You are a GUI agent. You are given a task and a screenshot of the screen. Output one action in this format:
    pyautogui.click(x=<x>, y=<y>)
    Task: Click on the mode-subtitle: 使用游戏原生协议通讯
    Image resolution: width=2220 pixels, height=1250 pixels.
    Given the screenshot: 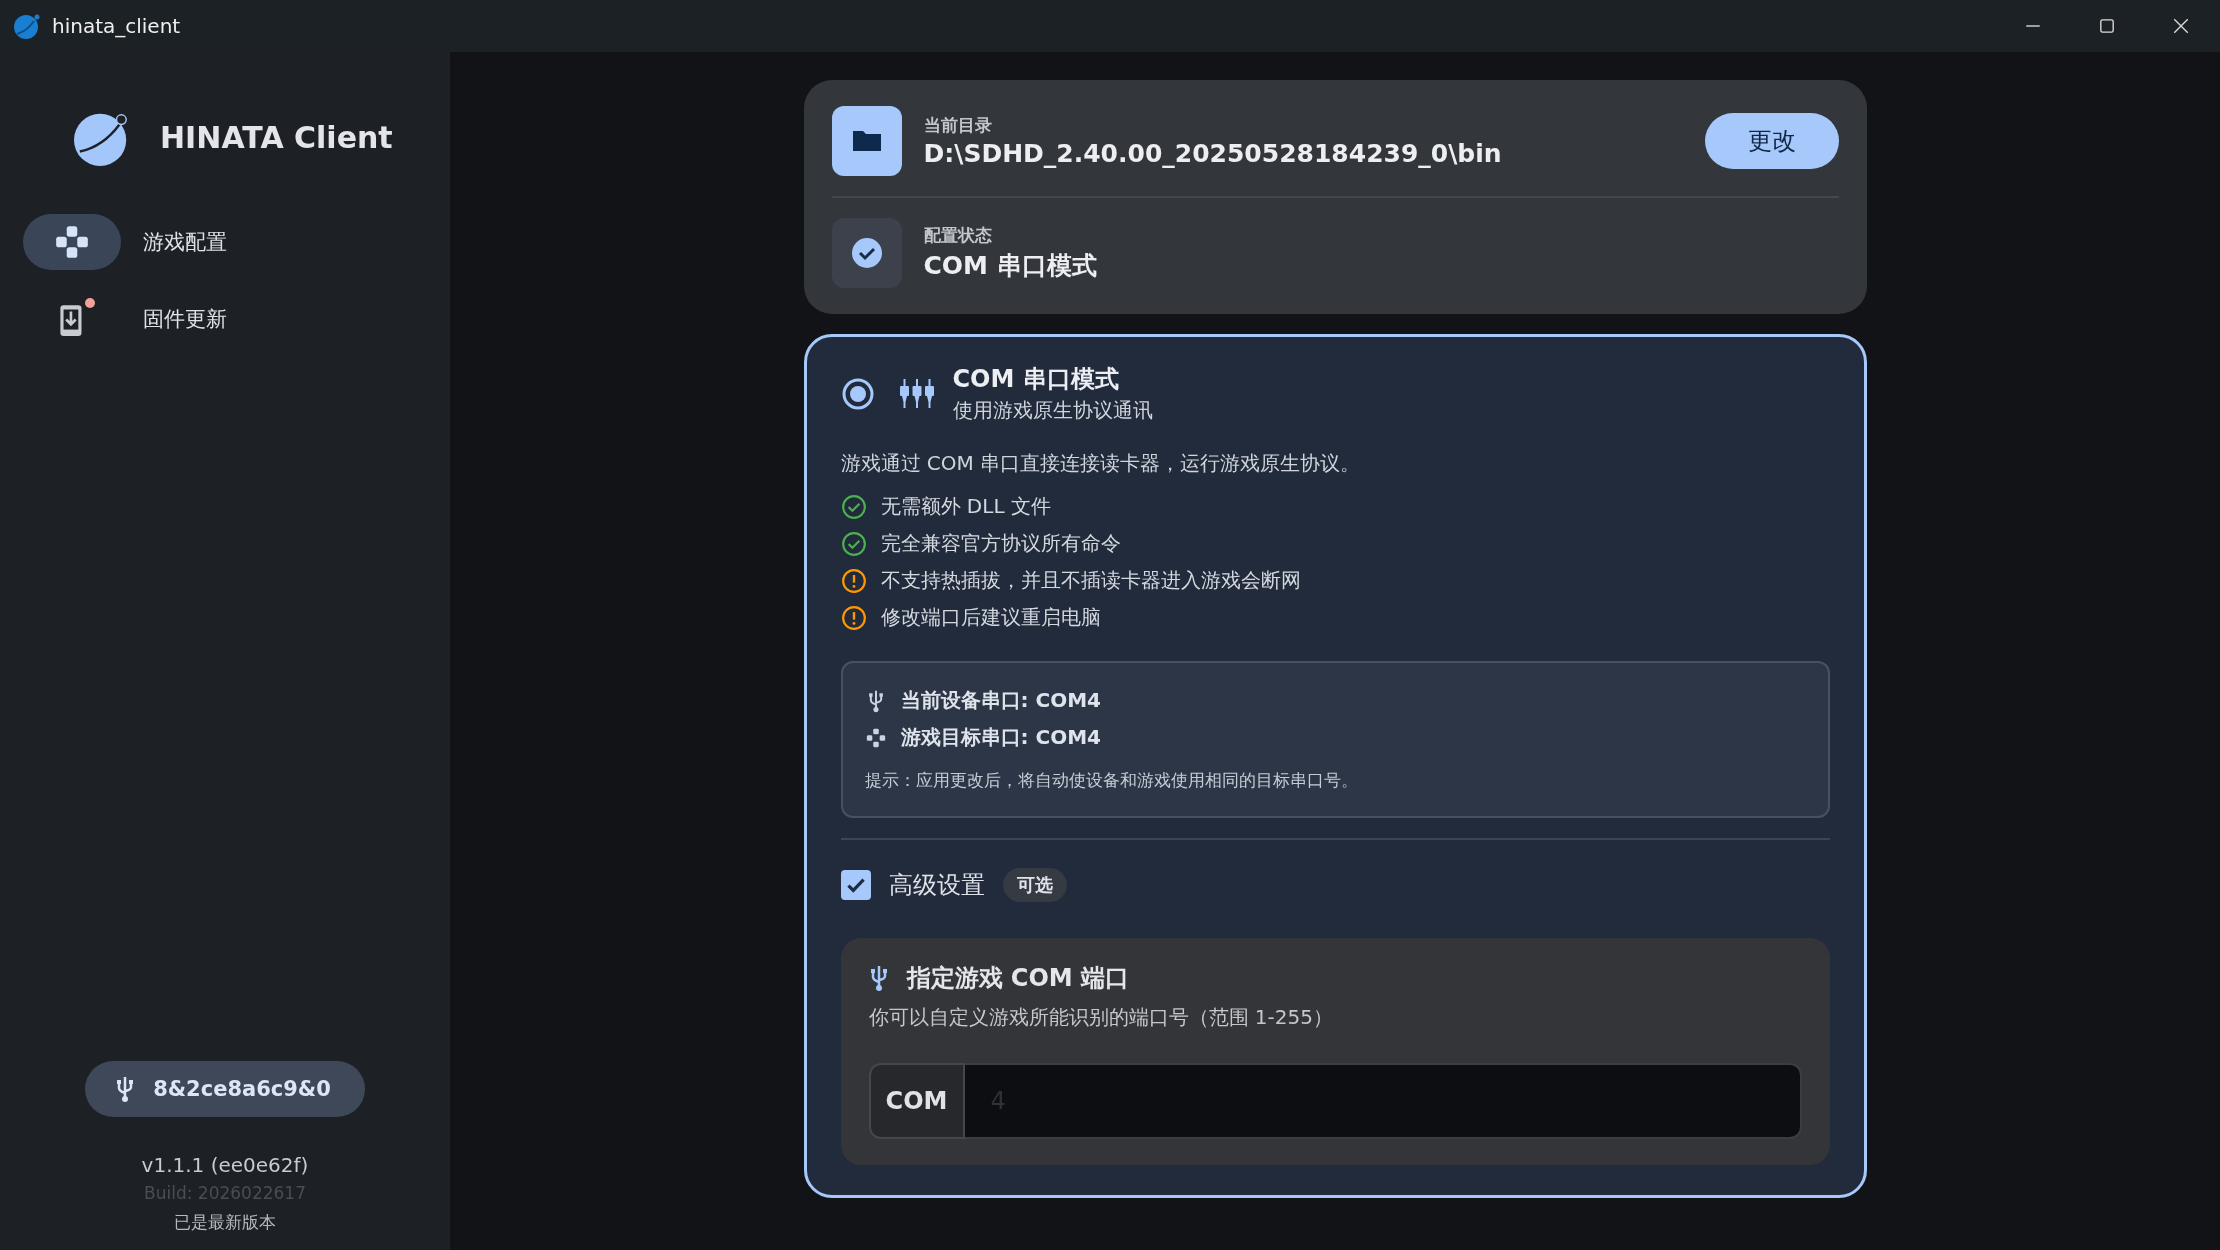 What is the action you would take?
    pyautogui.click(x=1052, y=410)
    